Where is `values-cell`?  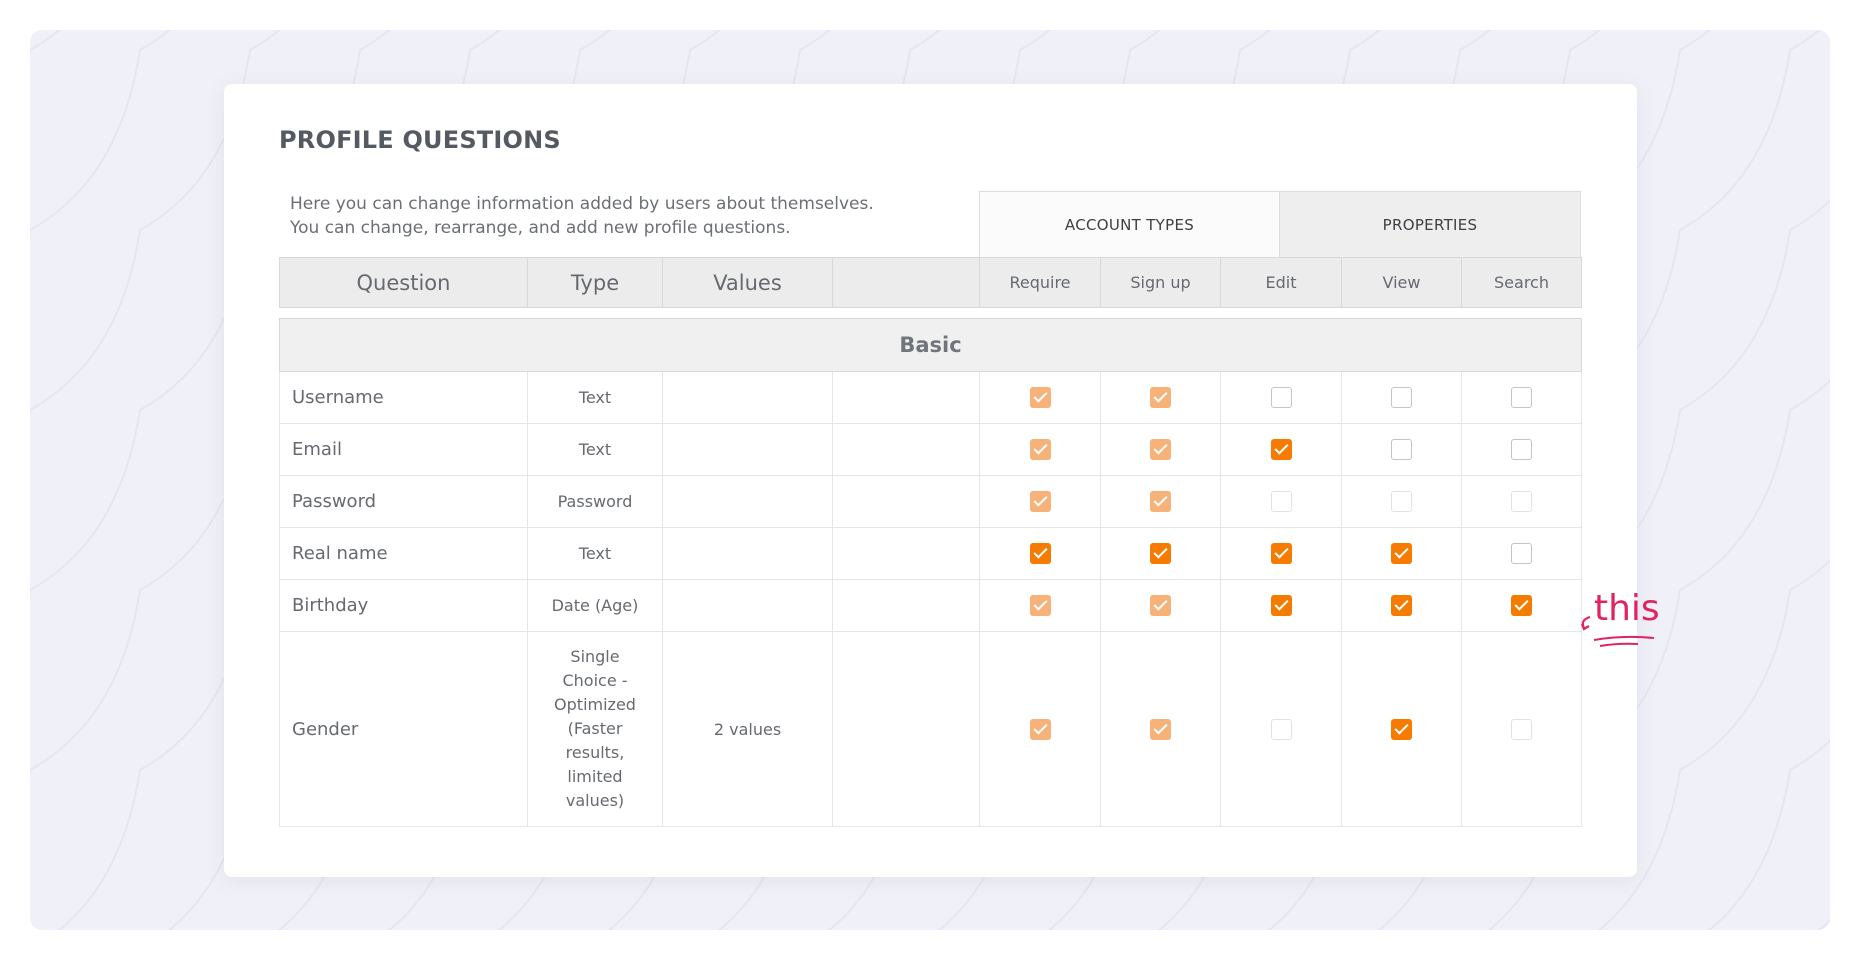 values-cell is located at coordinates (747, 449).